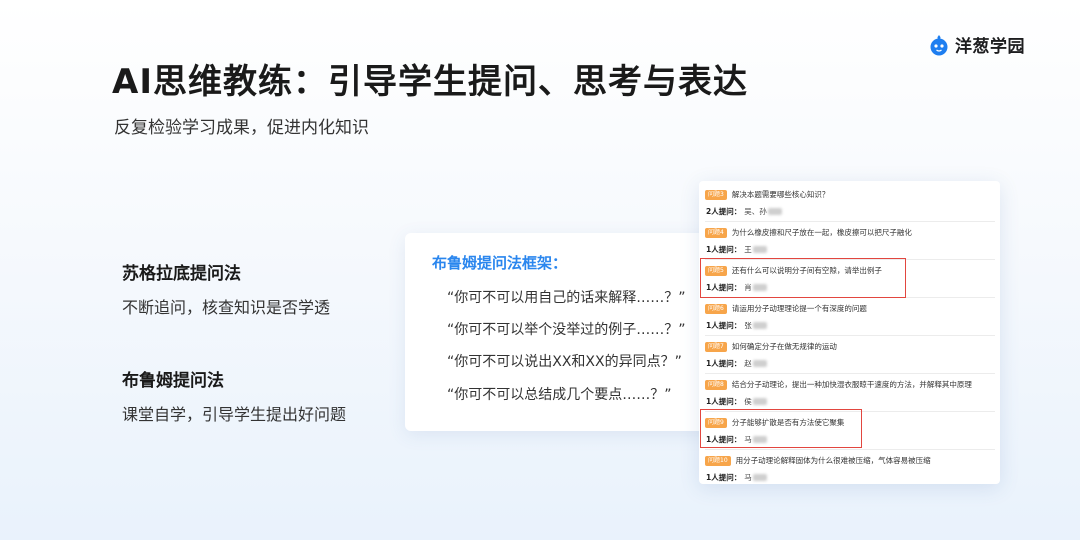 This screenshot has height=540, width=1080. Describe the element at coordinates (566, 298) in the screenshot. I see `bloom-question: “你可不可以用自己的话来解释……？”` at that location.